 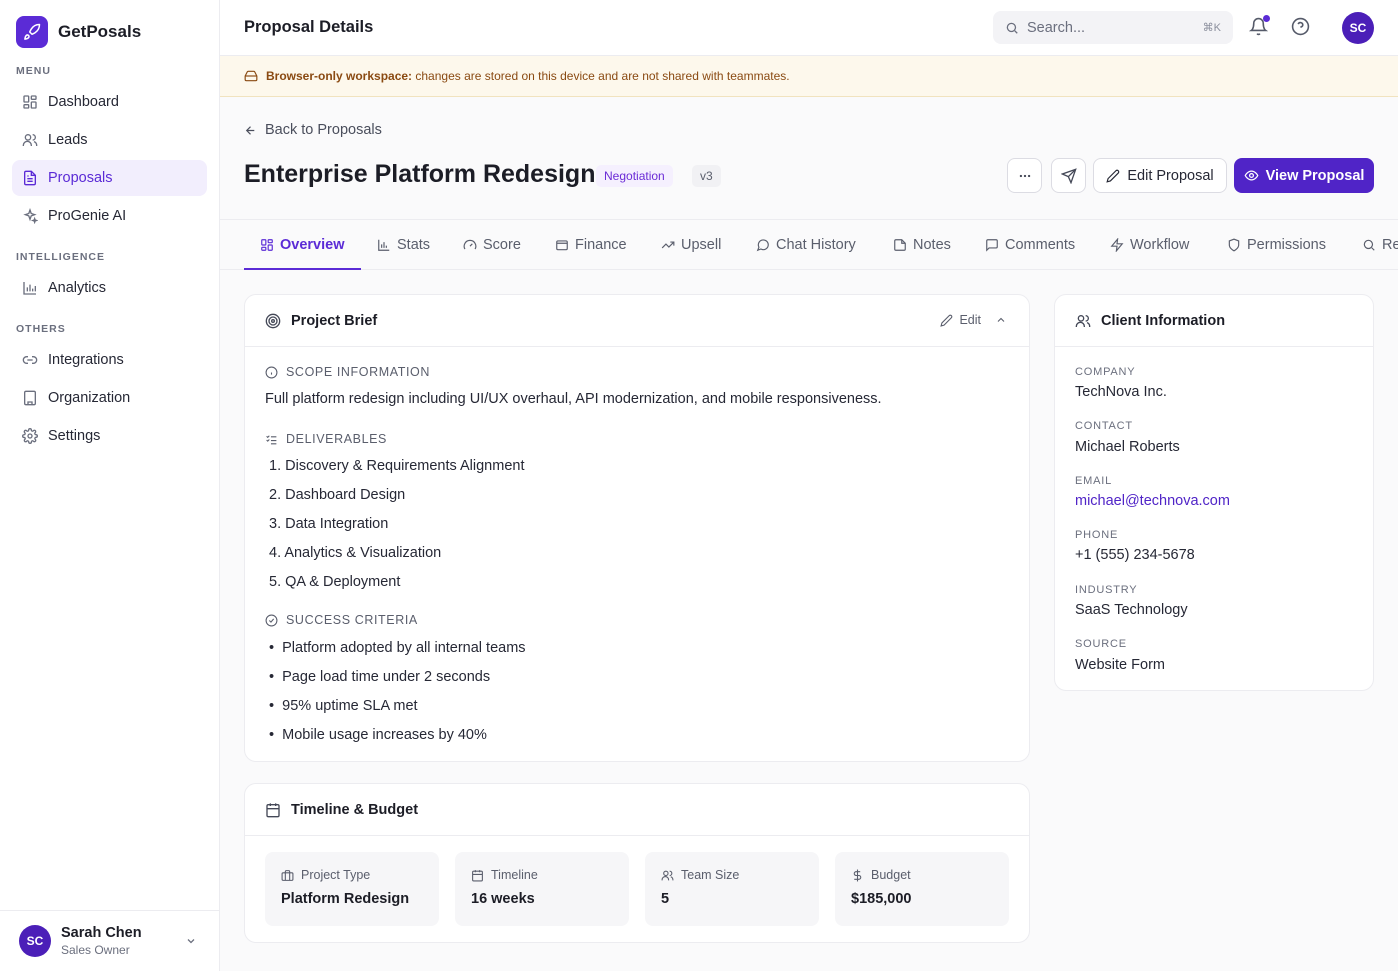 I want to click on dollar-icon, so click(x=857, y=875).